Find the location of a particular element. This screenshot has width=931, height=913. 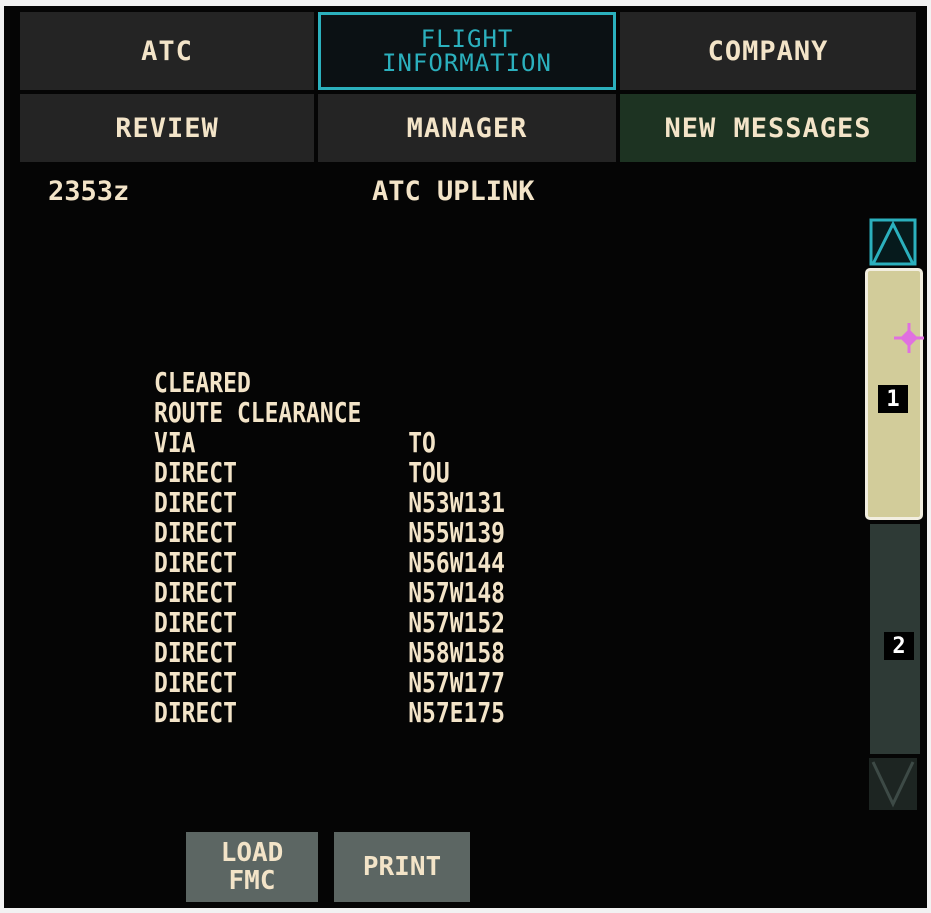

tab-flight-information: FLIGHT INFORMATION is located at coordinates (467, 51).